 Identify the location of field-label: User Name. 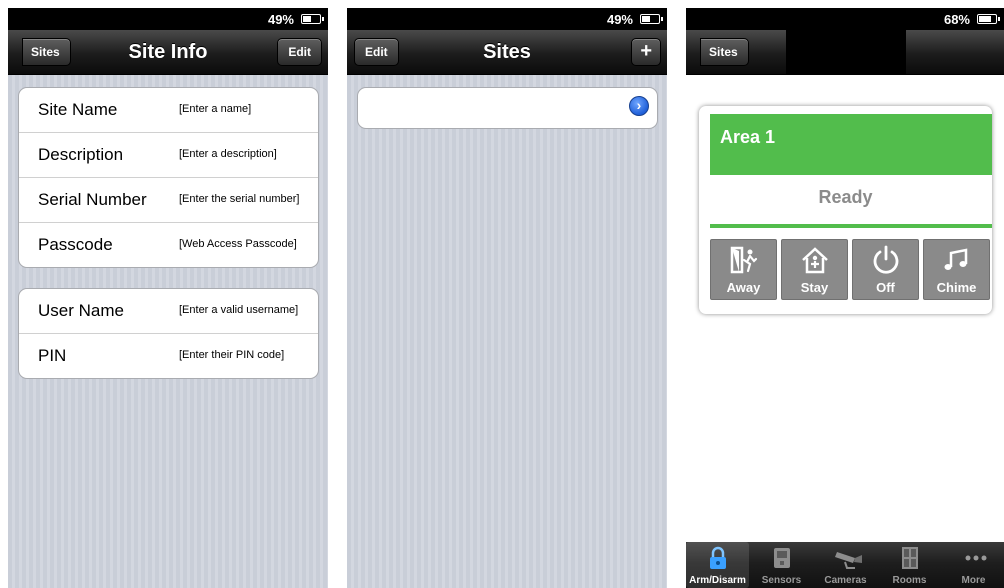
(81, 310).